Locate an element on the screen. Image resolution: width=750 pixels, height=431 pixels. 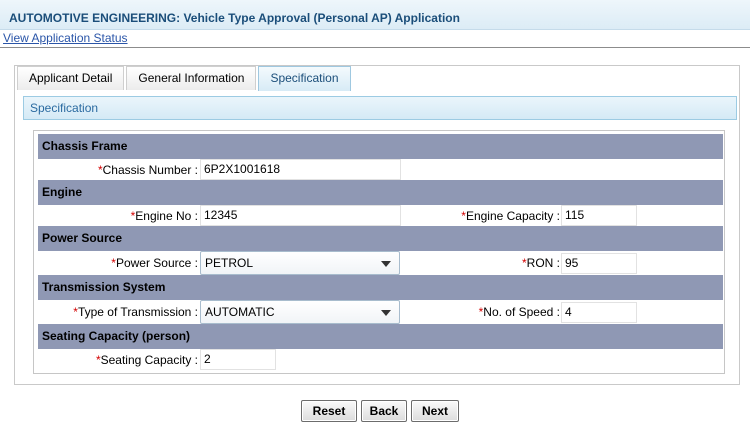
group-header-chassis-frame: Chassis Frame is located at coordinates (380, 146).